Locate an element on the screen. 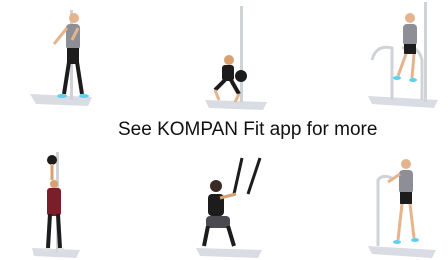 Image resolution: width=448 pixels, height=260 pixels. fit-app-caption: See KOMPAN Fit app for more is located at coordinates (248, 129).